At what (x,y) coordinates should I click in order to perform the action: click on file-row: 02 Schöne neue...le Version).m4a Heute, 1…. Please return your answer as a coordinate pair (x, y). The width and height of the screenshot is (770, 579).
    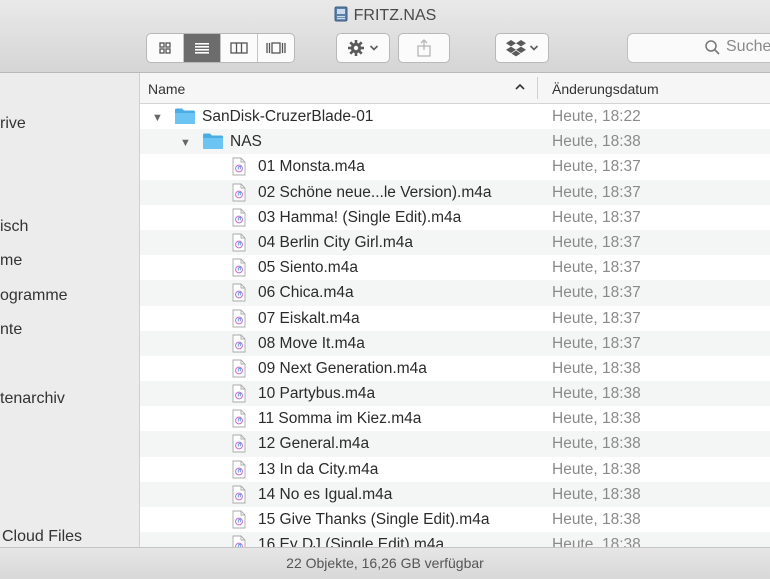
    Looking at the image, I should click on (455, 192).